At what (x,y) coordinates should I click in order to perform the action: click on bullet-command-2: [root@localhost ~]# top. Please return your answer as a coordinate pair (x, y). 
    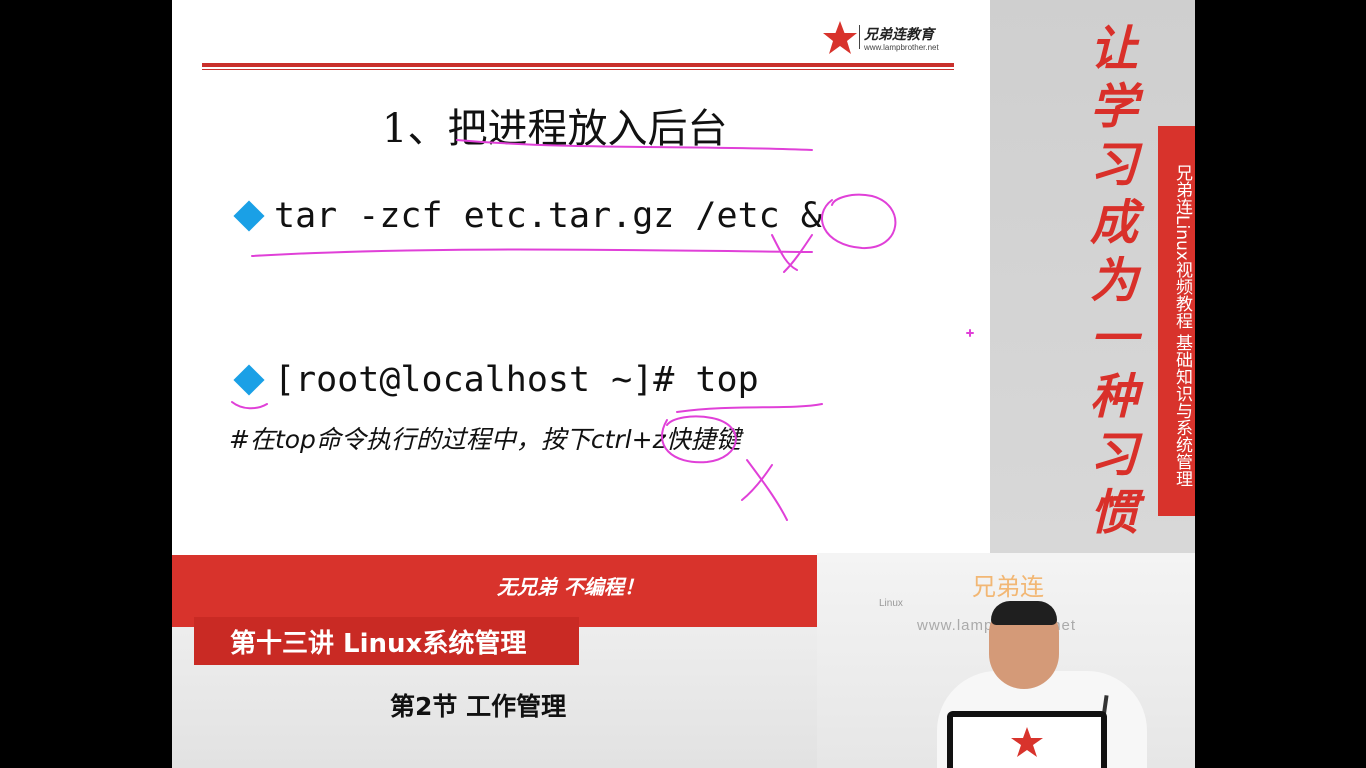
    Looking at the image, I should click on (494, 380).